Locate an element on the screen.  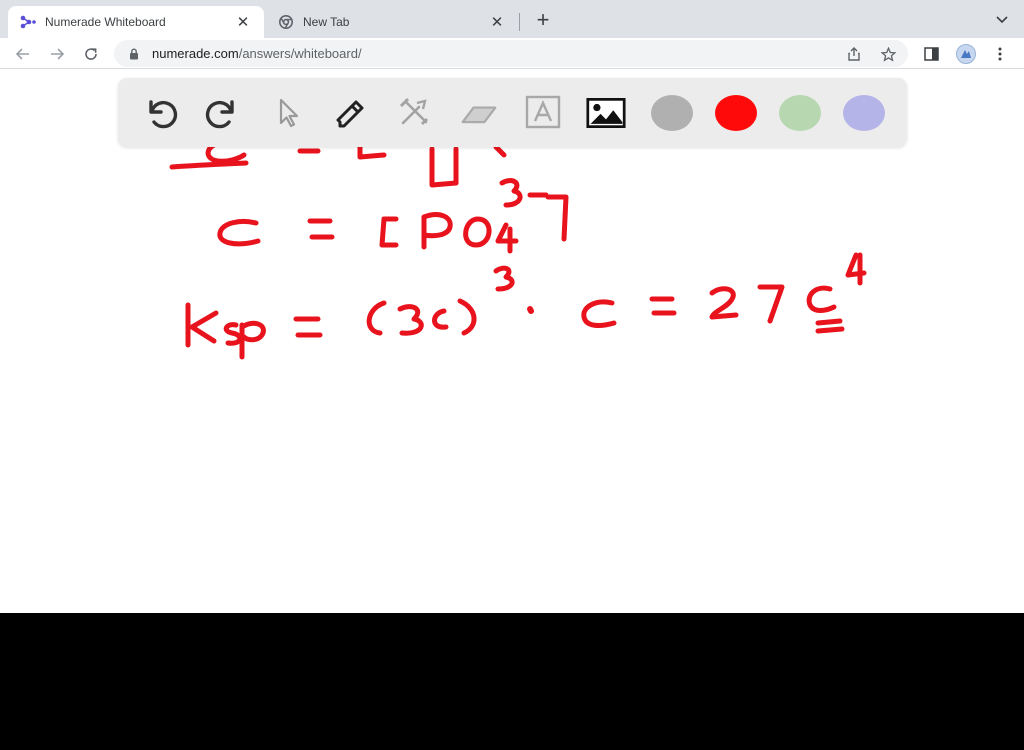
bookmark-star-icon is located at coordinates (888, 54).